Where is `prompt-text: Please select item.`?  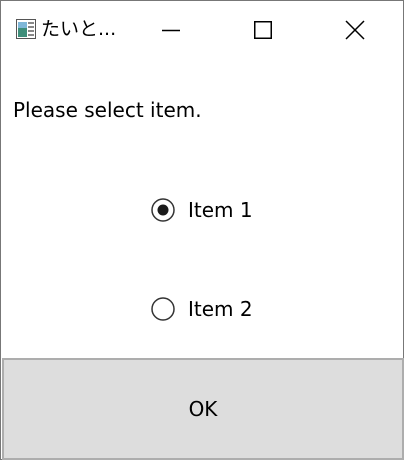
prompt-text: Please select item. is located at coordinates (107, 110).